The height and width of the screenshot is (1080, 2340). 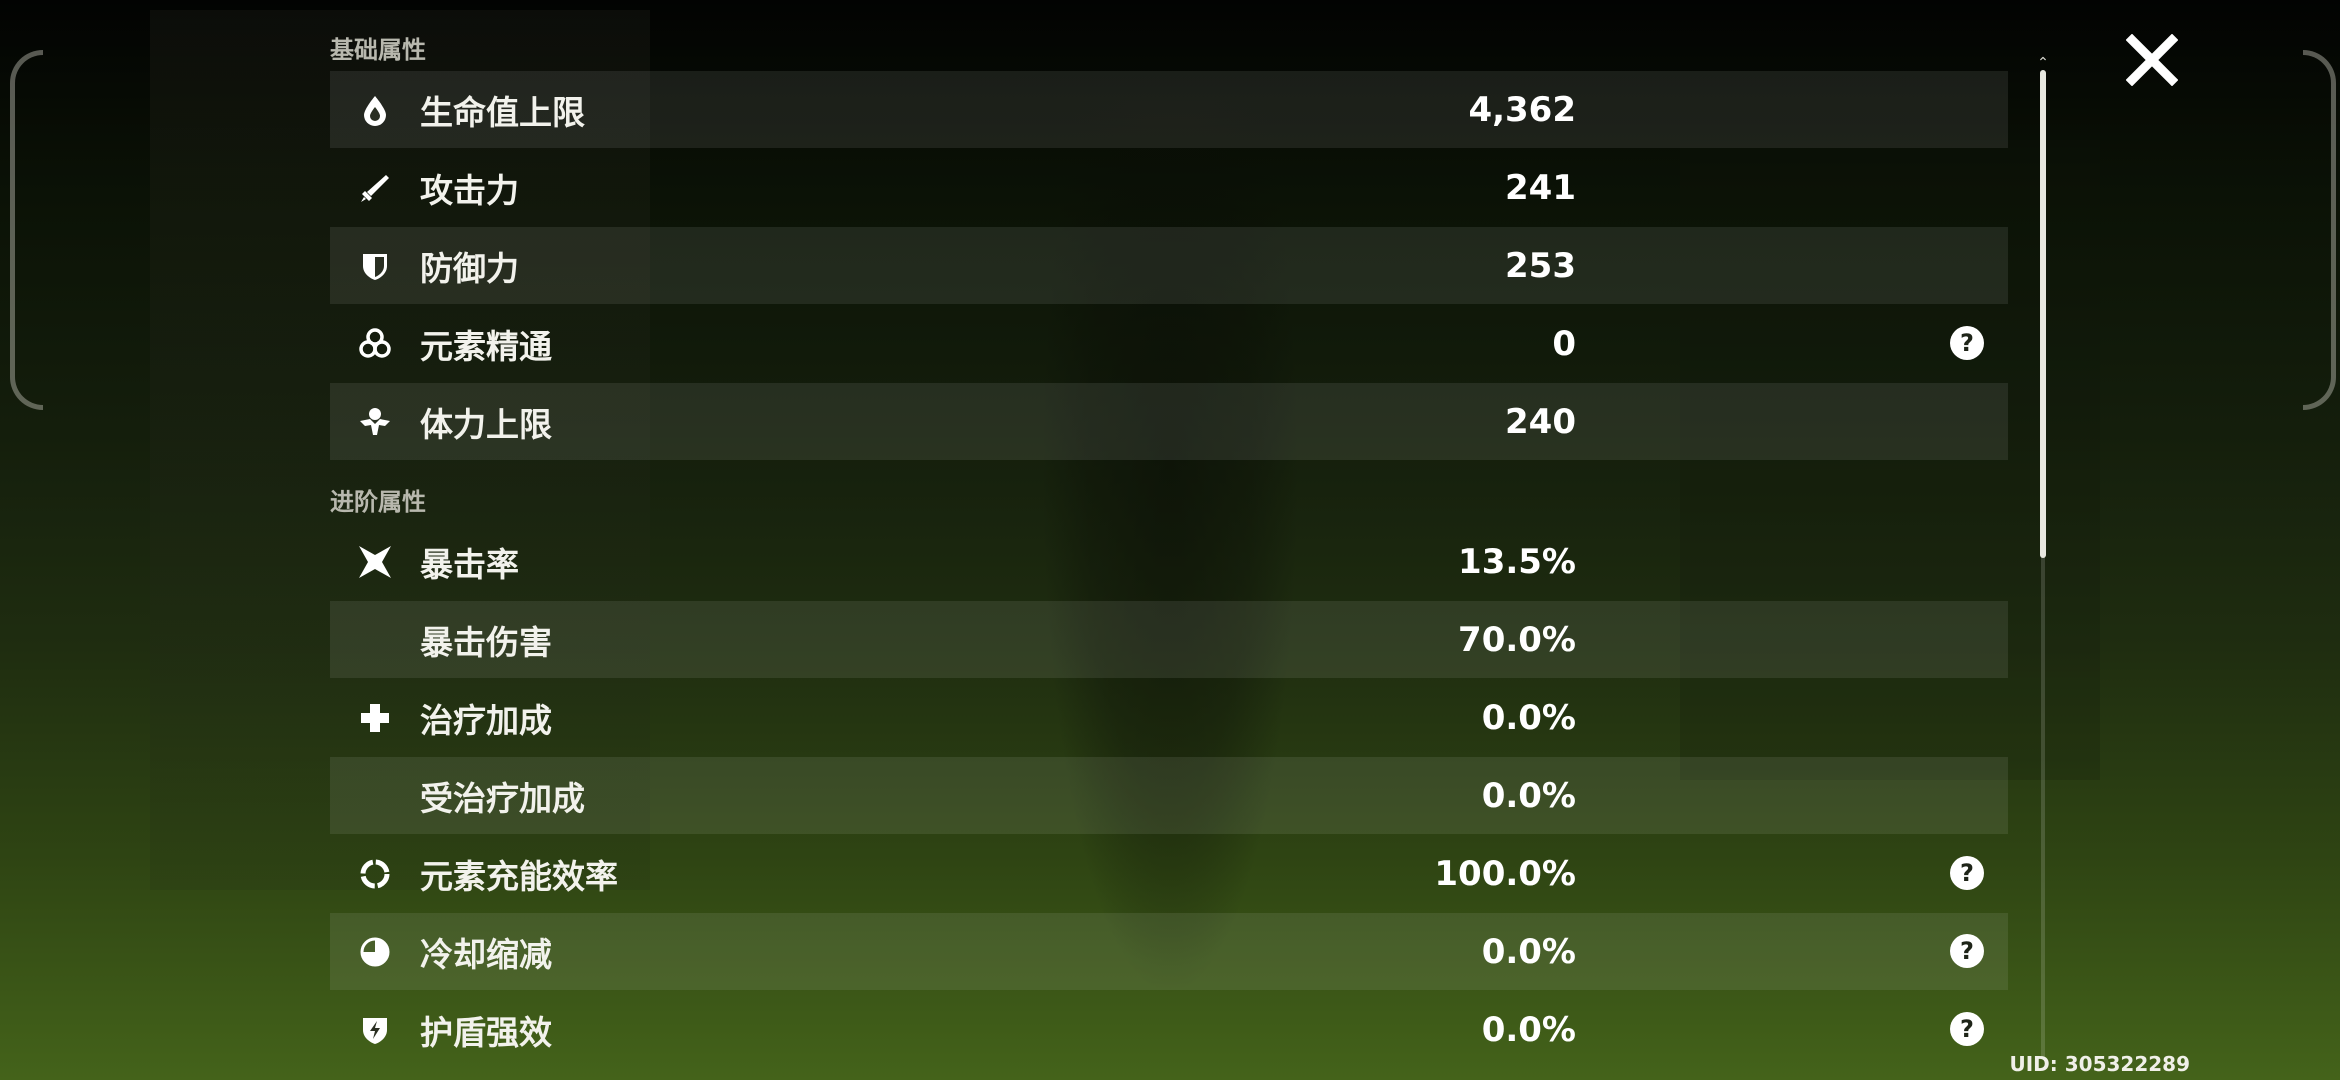 What do you see at coordinates (486, 424) in the screenshot?
I see `stat-label: 体力上限` at bounding box center [486, 424].